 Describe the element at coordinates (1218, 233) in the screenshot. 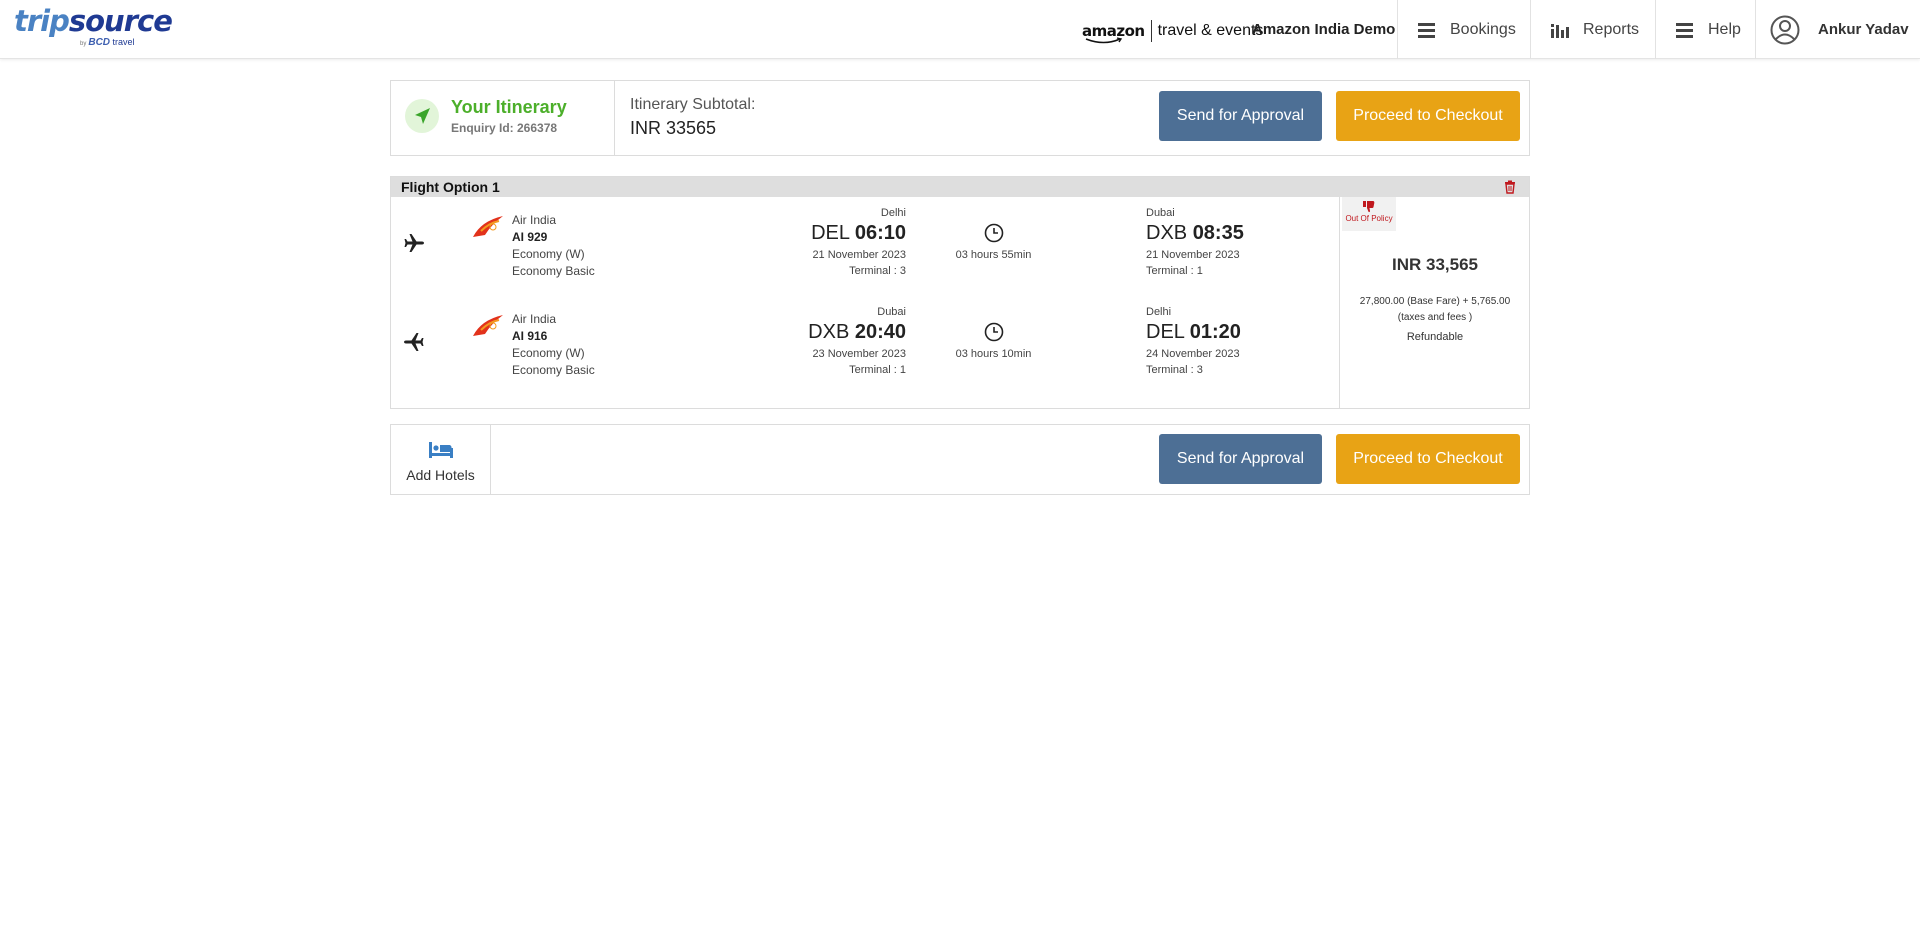

I see `arrival-time: 08:35` at that location.